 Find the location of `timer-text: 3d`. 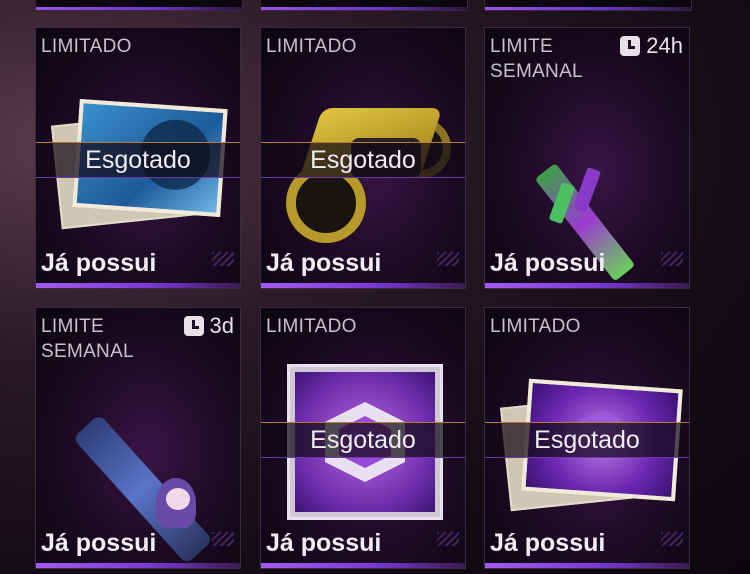

timer-text: 3d is located at coordinates (221, 325).